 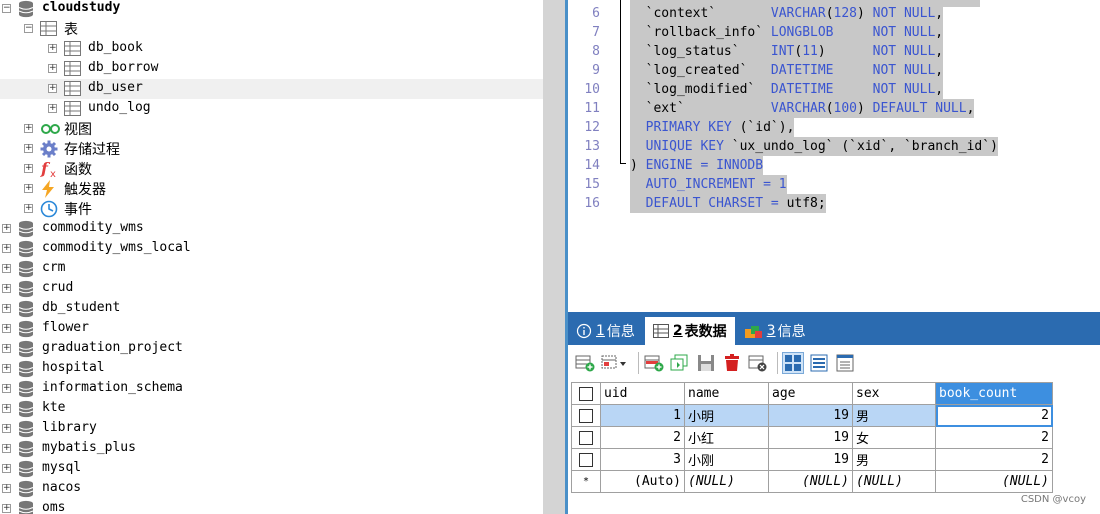 I want to click on cell-uid: 1, so click(x=642, y=415).